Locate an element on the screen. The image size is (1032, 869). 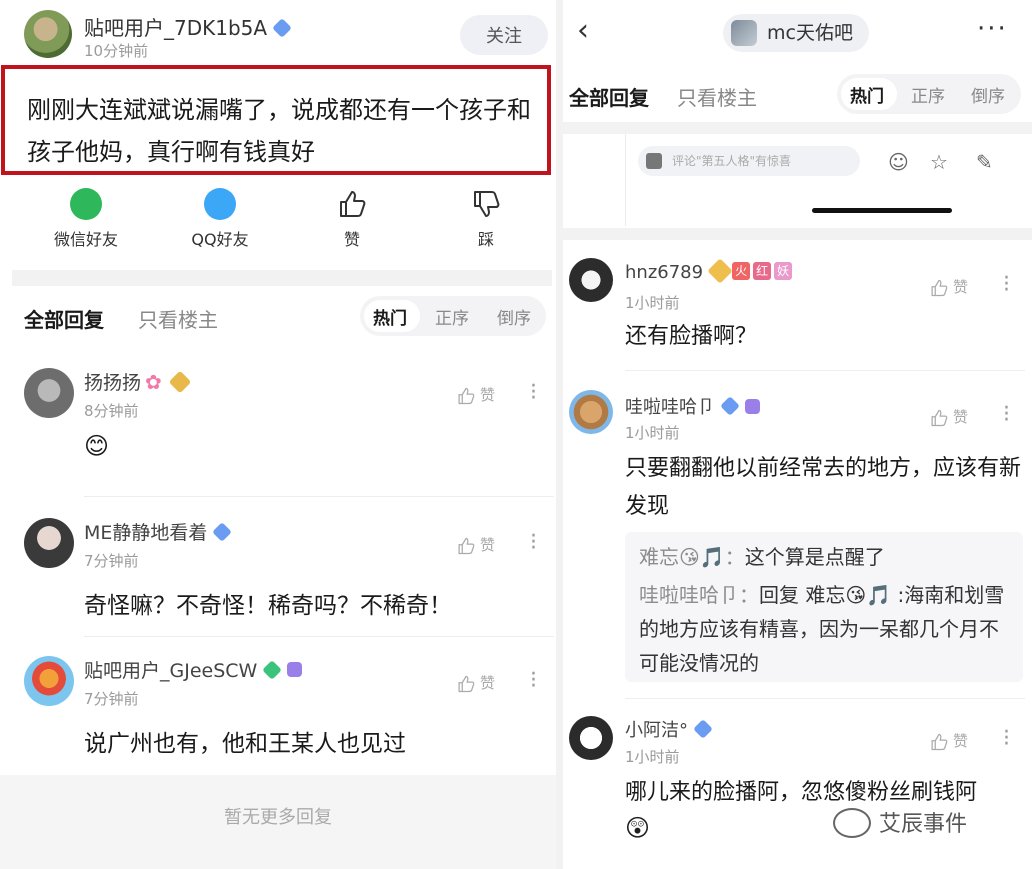
comment-time: 1小时前 is located at coordinates (652, 757).